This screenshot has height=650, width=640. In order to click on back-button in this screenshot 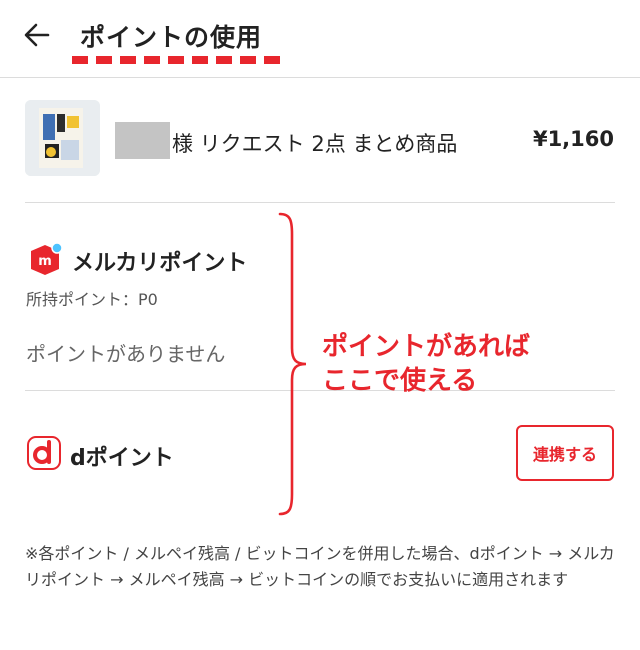, I will do `click(37, 35)`.